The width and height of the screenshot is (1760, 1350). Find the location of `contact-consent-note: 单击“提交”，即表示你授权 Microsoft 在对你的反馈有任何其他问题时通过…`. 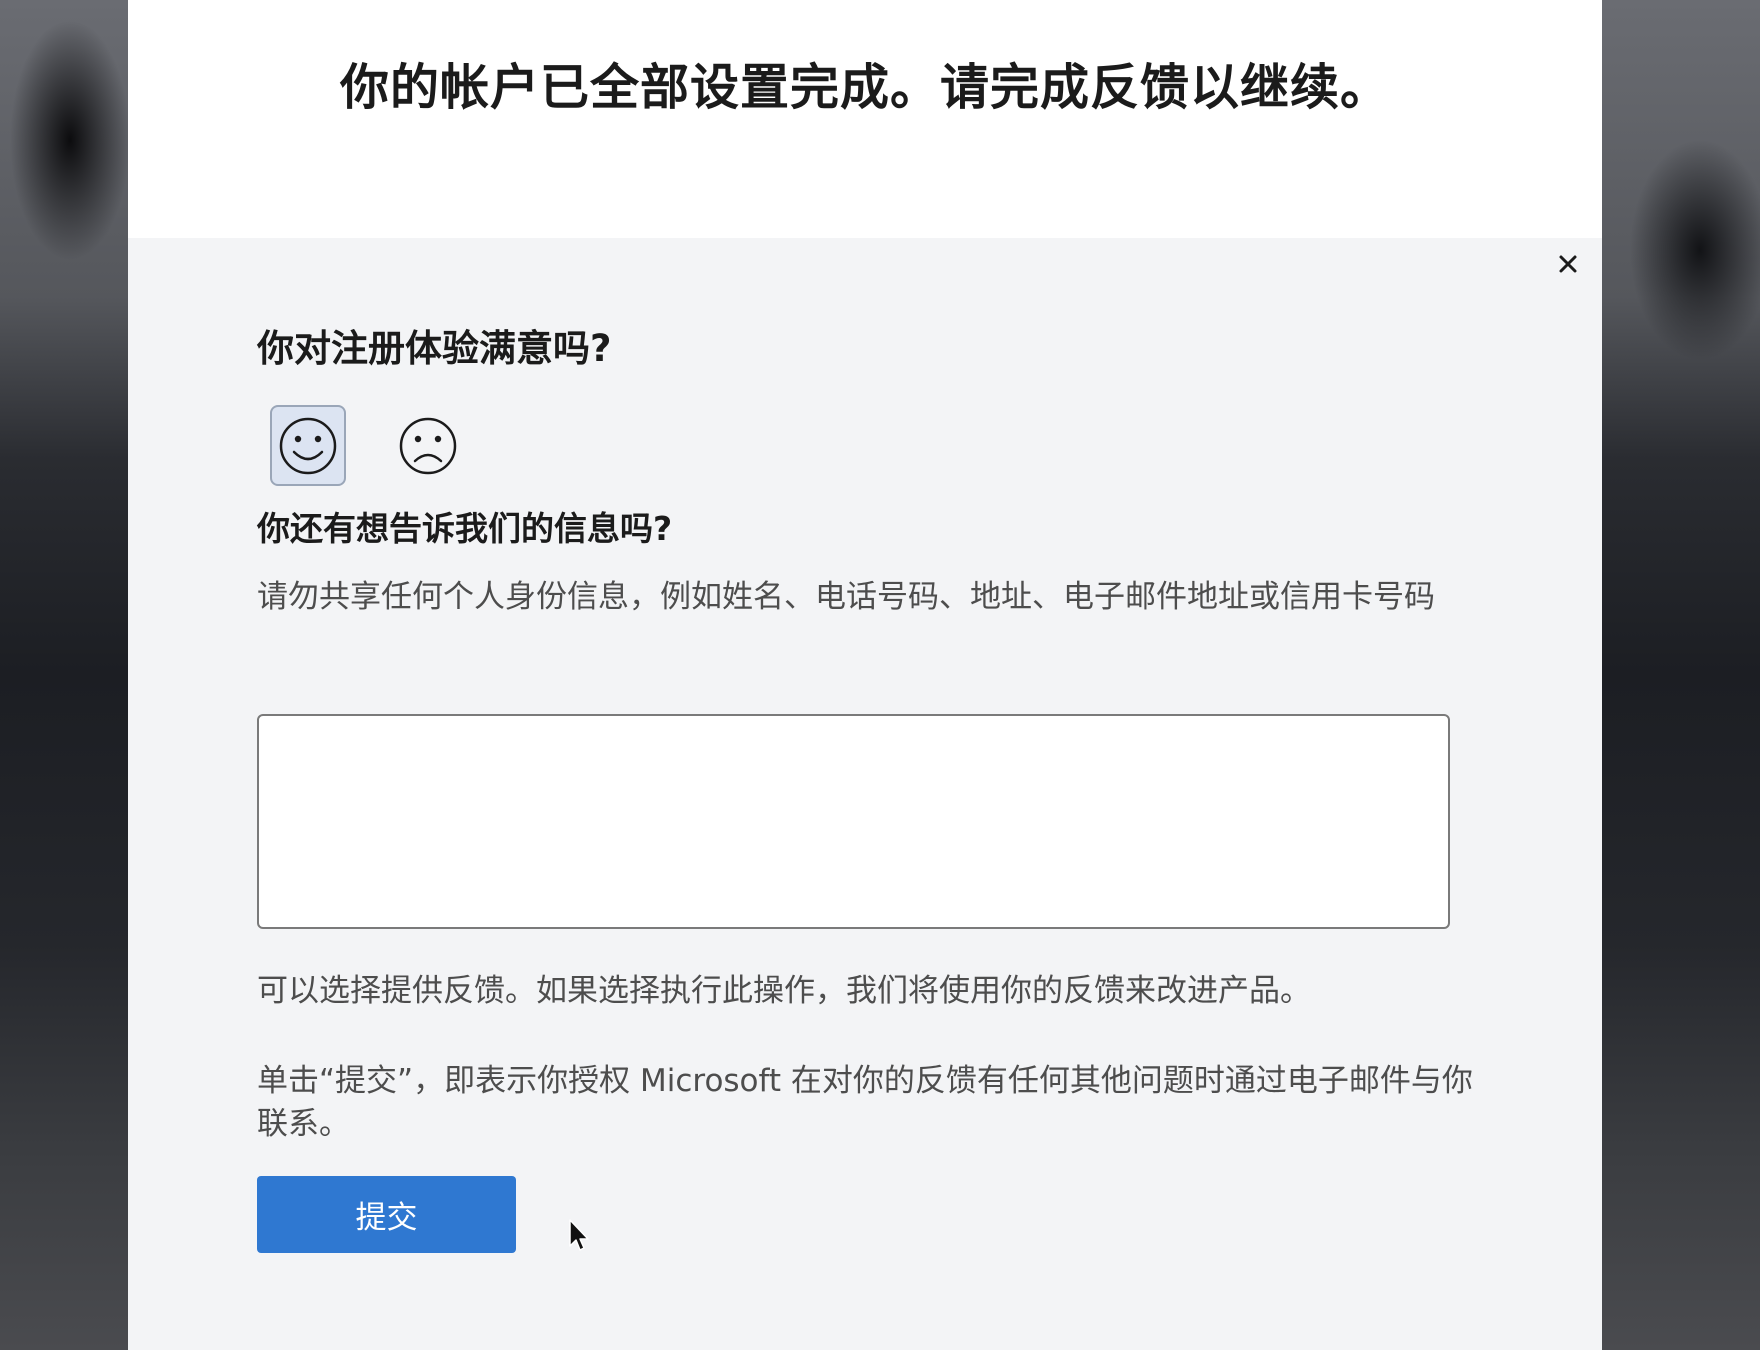

contact-consent-note: 单击“提交”，即表示你授权 Microsoft 在对你的反馈有任何其他问题时通过… is located at coordinates (865, 1102).